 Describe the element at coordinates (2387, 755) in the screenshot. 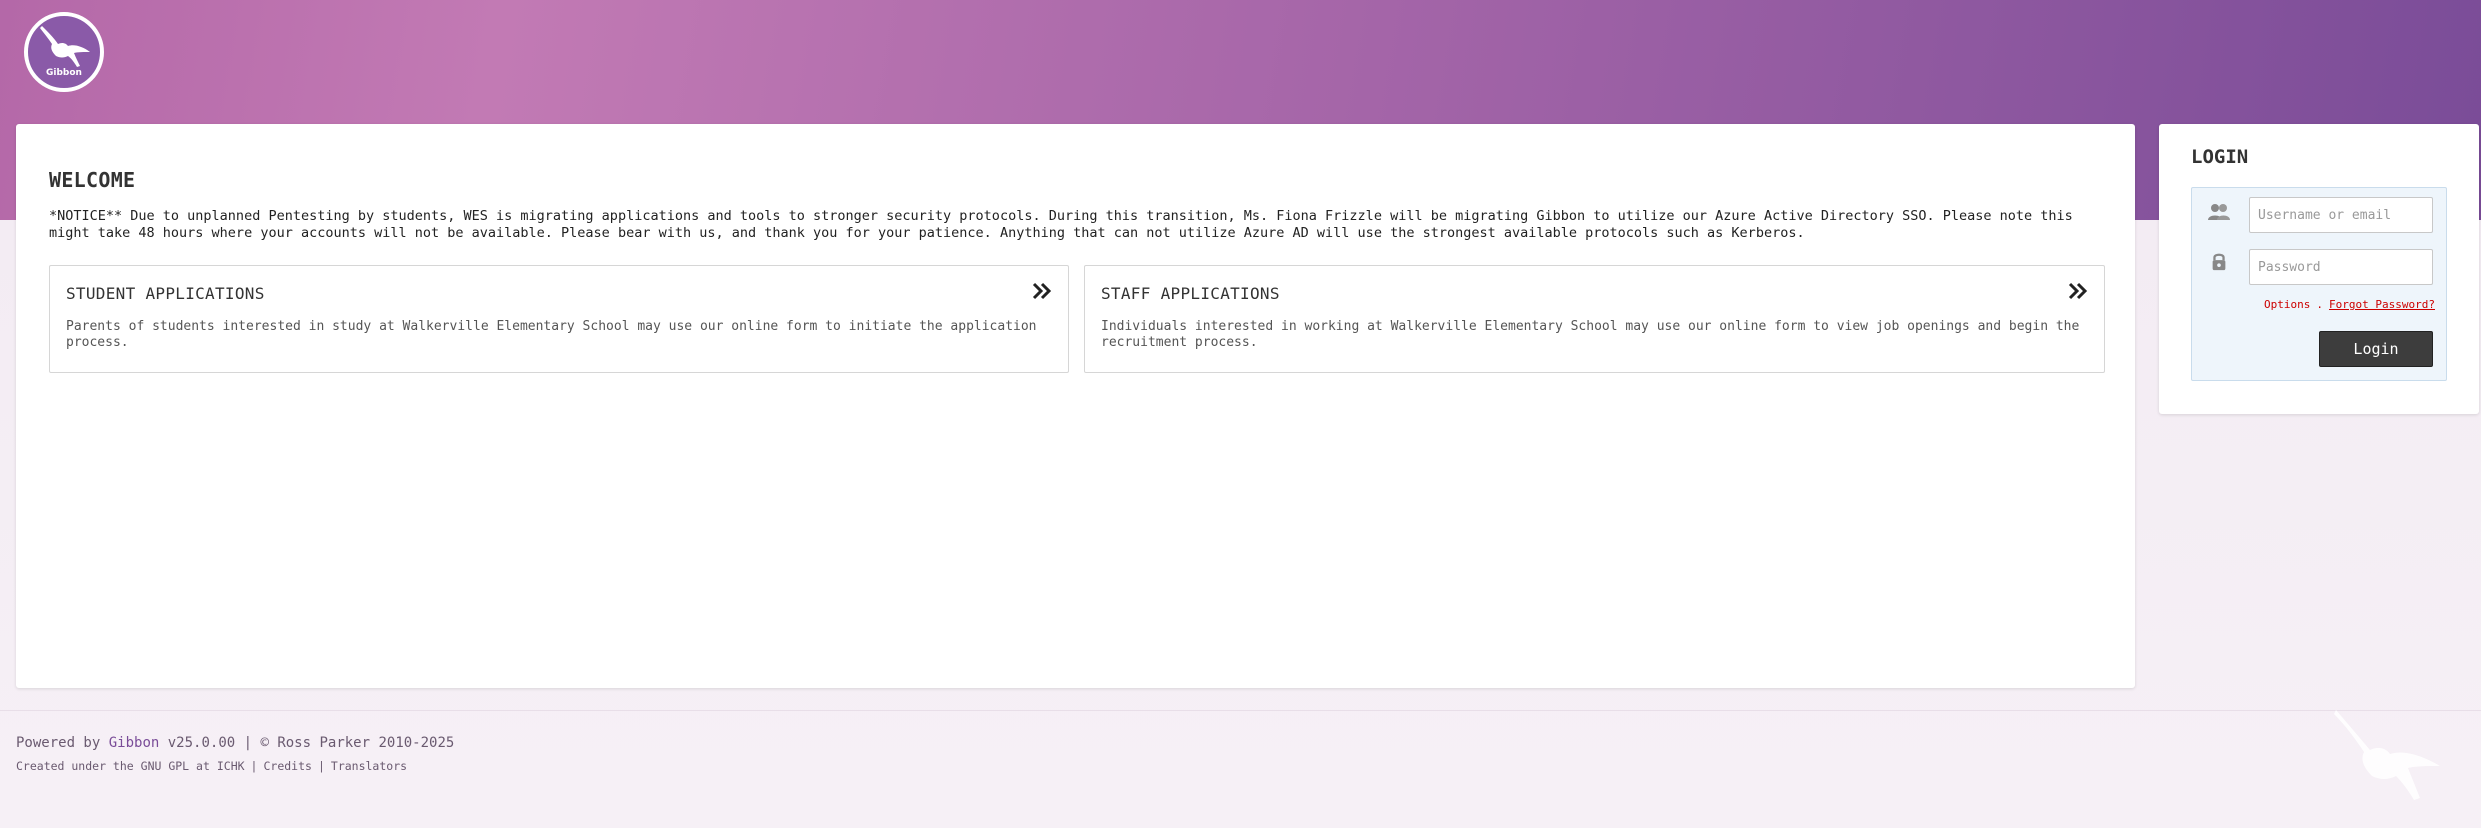

I see `gibbon-watermark-icon` at that location.